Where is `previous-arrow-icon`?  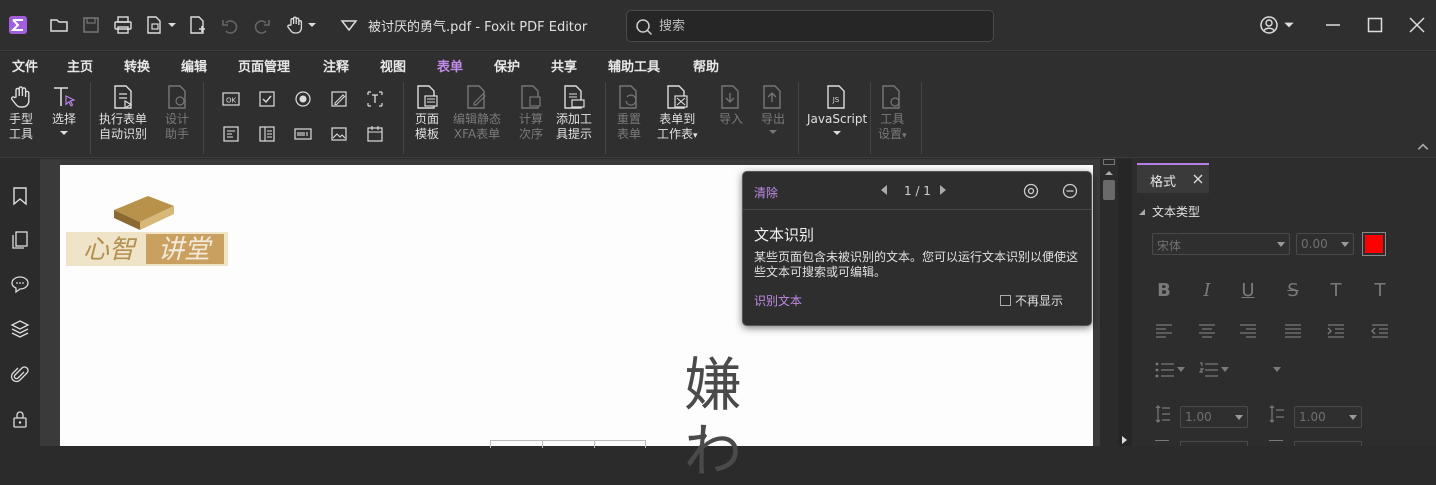 previous-arrow-icon is located at coordinates (884, 190).